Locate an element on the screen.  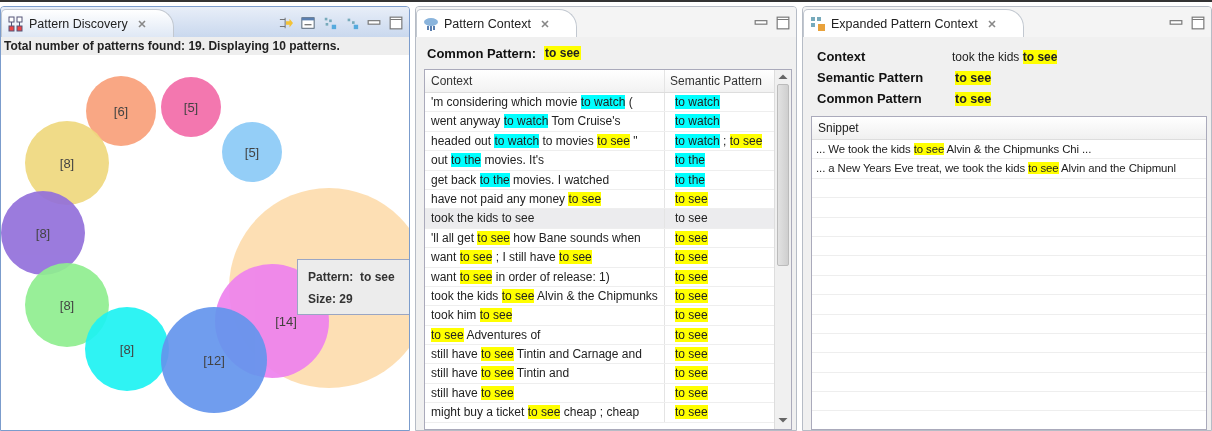
table-row: 'll all get to see how Bane sounds when to see is located at coordinates (599, 238).